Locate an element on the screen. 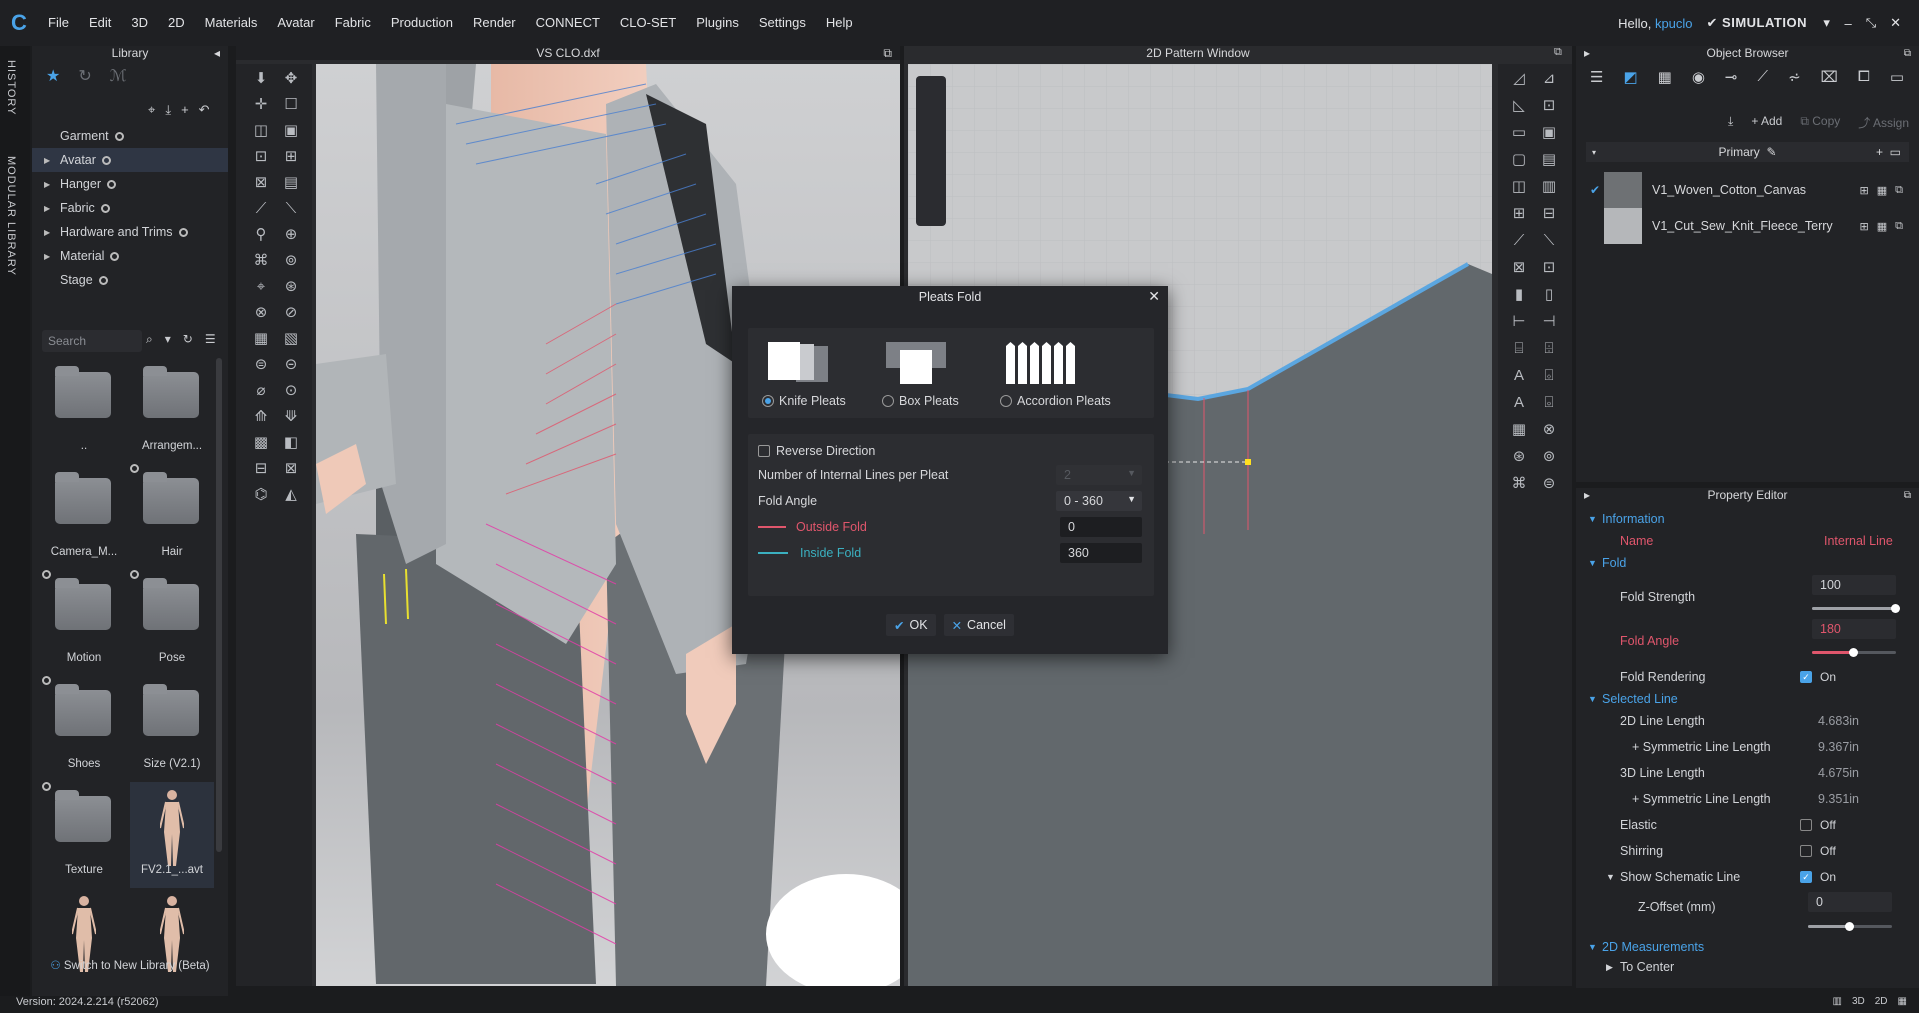 This screenshot has height=1013, width=1919. tool-icon: ⊙ is located at coordinates (291, 391).